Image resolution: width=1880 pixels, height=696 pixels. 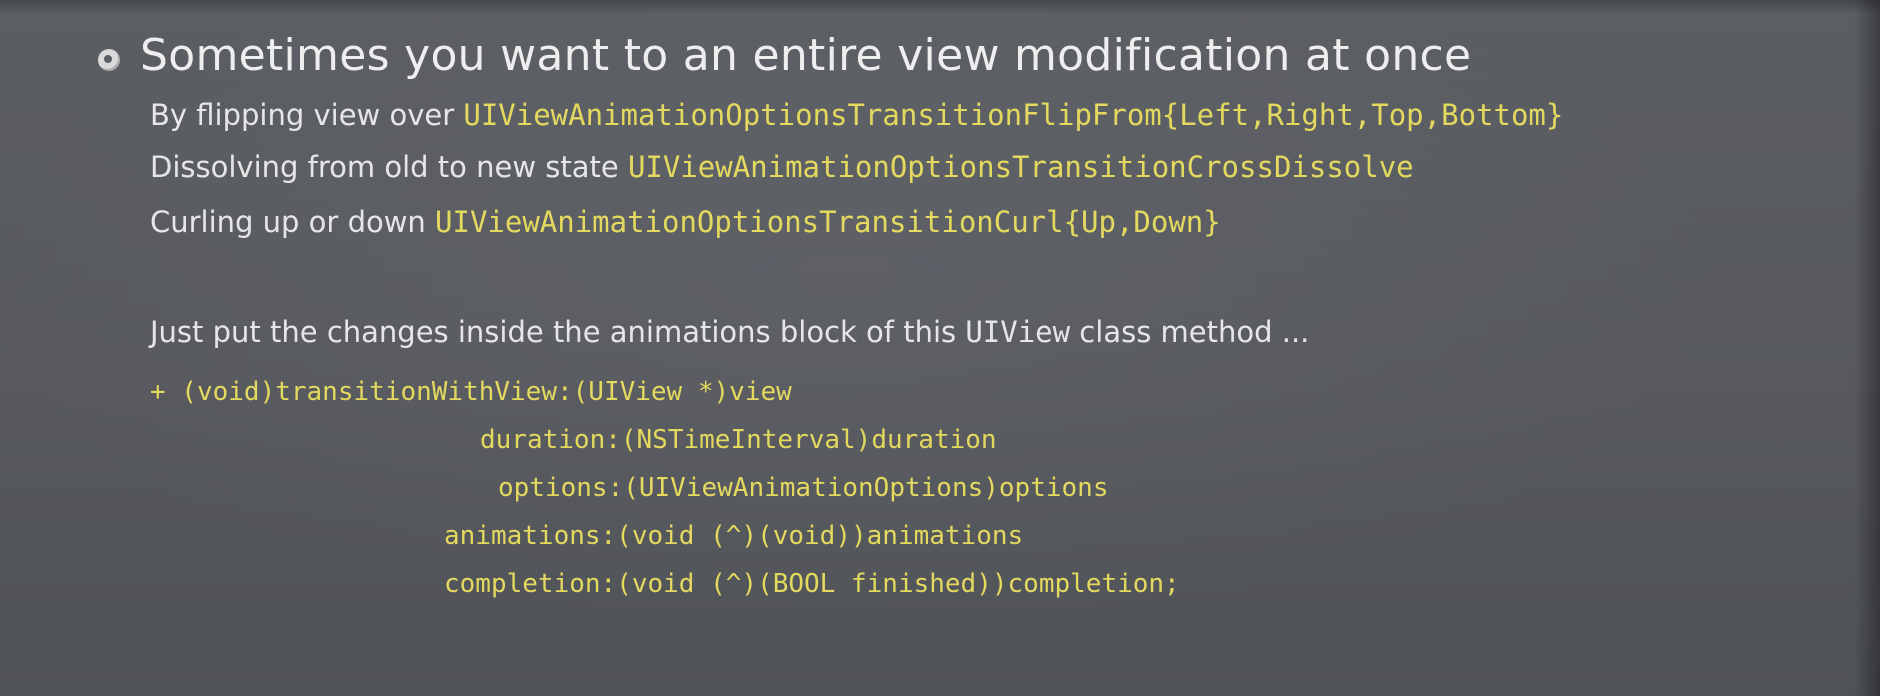 What do you see at coordinates (803, 488) in the screenshot?
I see `method-signature-line: options:(UIViewAnimationOptions)options` at bounding box center [803, 488].